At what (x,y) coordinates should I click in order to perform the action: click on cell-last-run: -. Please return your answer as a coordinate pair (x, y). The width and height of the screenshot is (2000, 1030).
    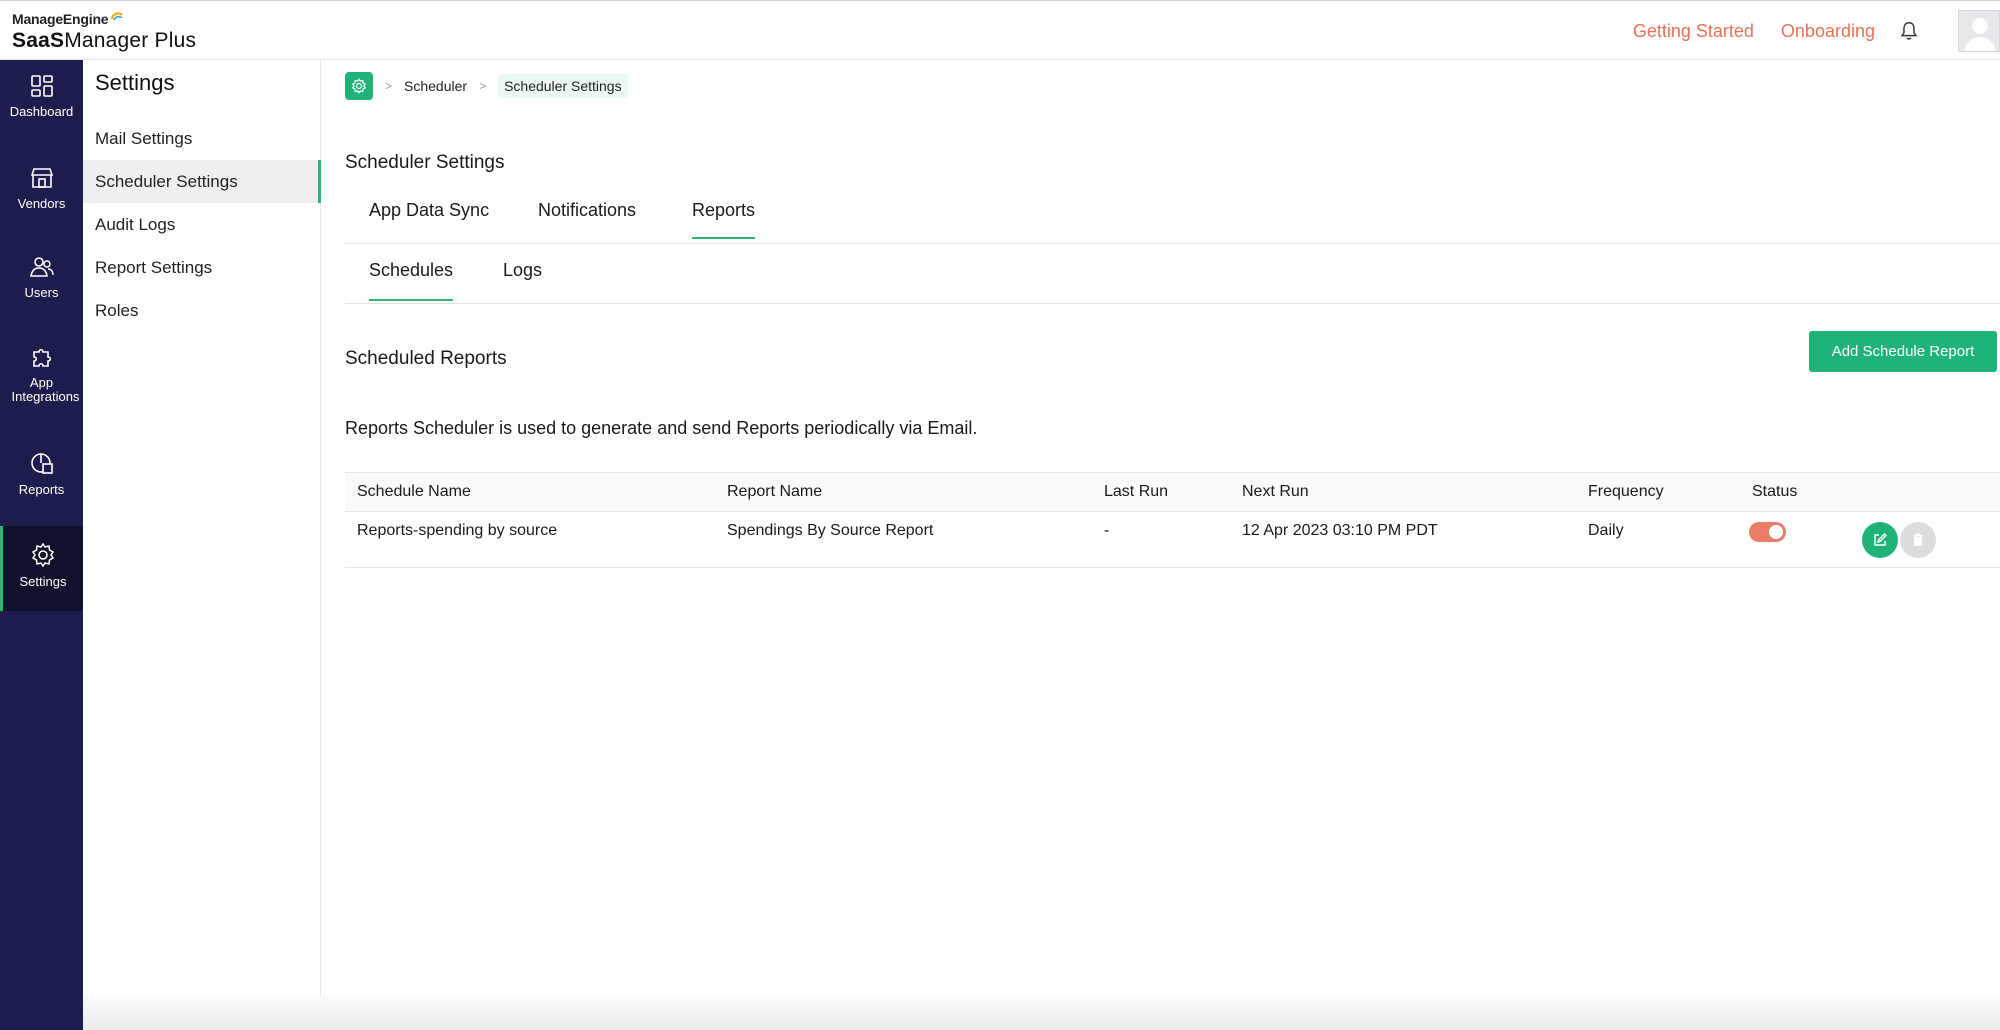
    Looking at the image, I should click on (1107, 530).